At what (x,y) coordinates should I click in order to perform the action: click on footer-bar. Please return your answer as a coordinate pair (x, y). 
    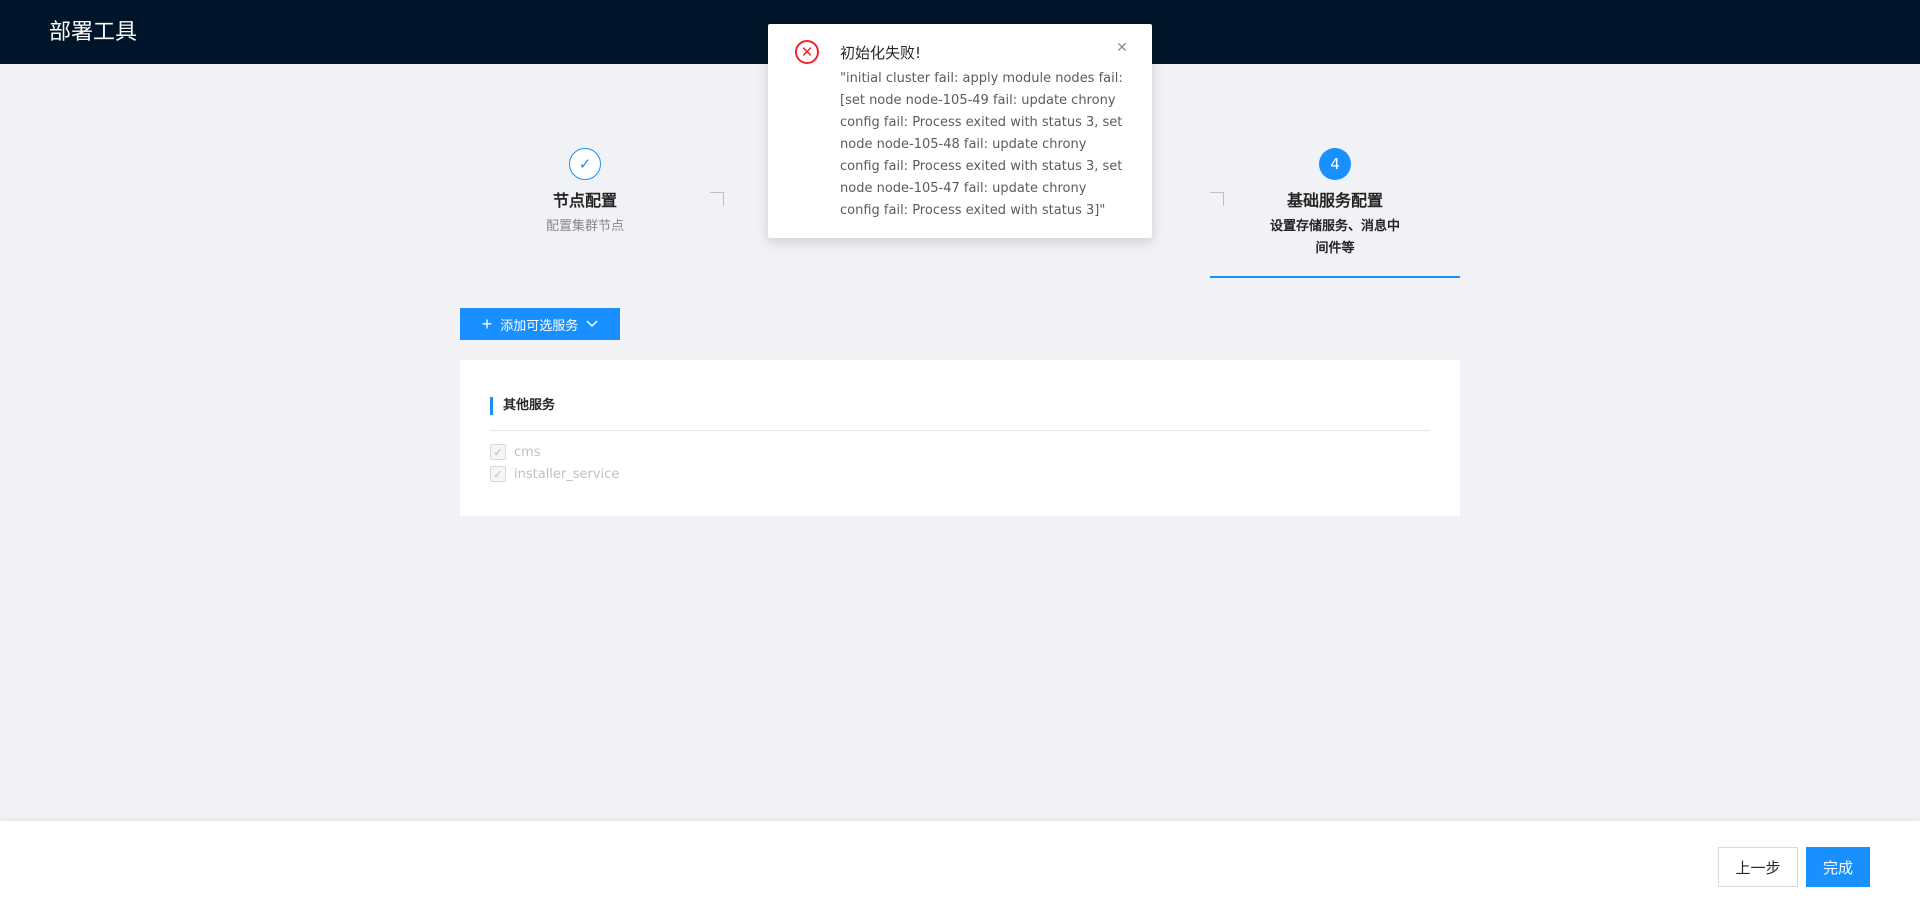
    Looking at the image, I should click on (960, 866).